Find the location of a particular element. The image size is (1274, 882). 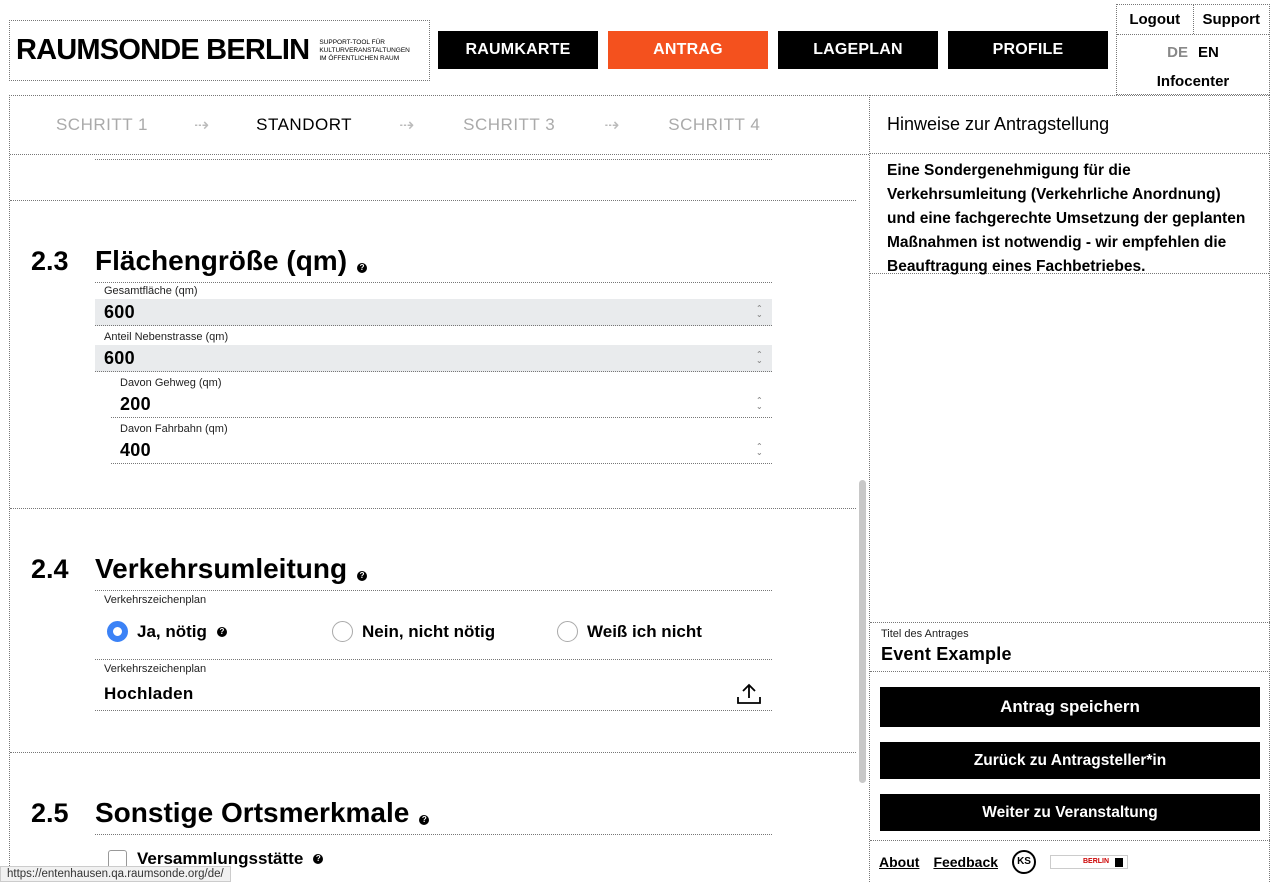

field-label: Davon Fahrbahn (qm) is located at coordinates (174, 429).